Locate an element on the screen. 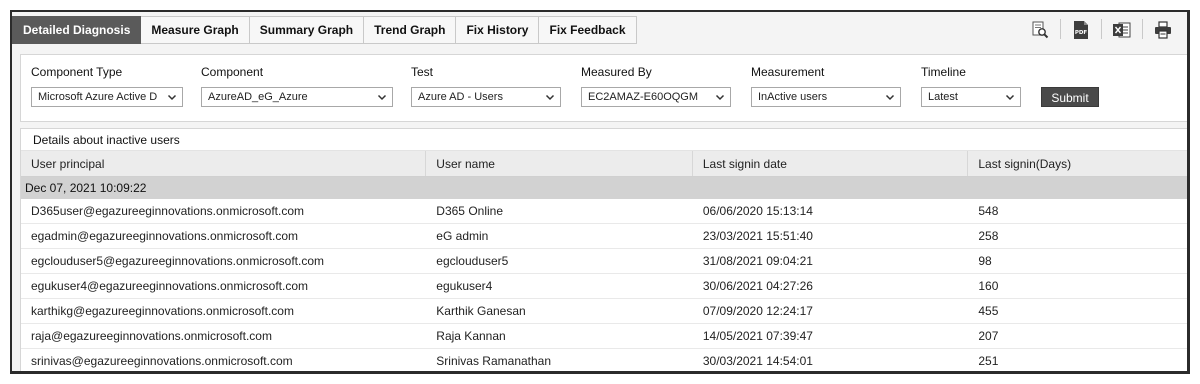 This screenshot has height=384, width=1200. cell-last-signin-date: 06/06/2020 15:13:14 is located at coordinates (757, 211).